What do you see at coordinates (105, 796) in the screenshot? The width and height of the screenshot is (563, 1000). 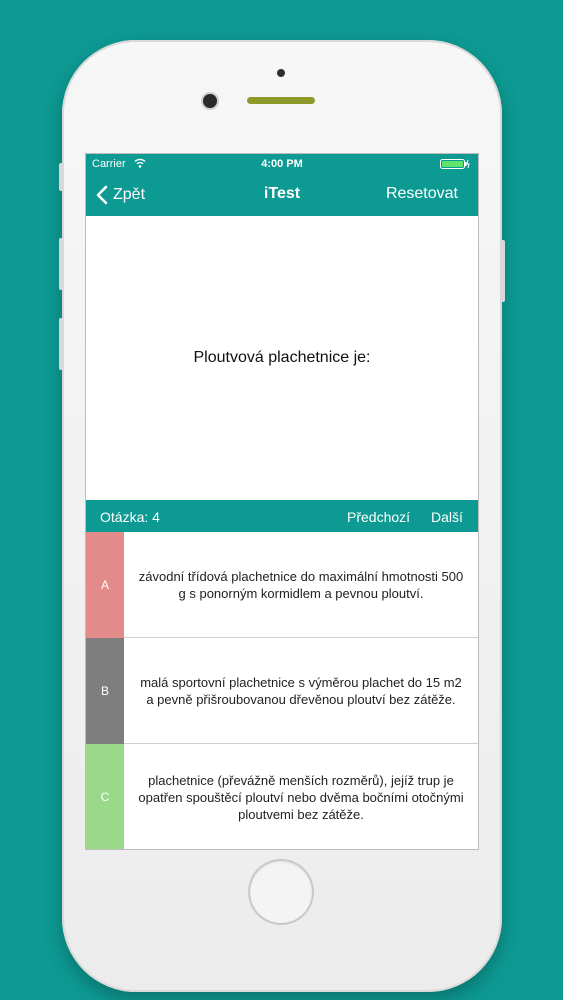 I see `answer-letter-c: C` at bounding box center [105, 796].